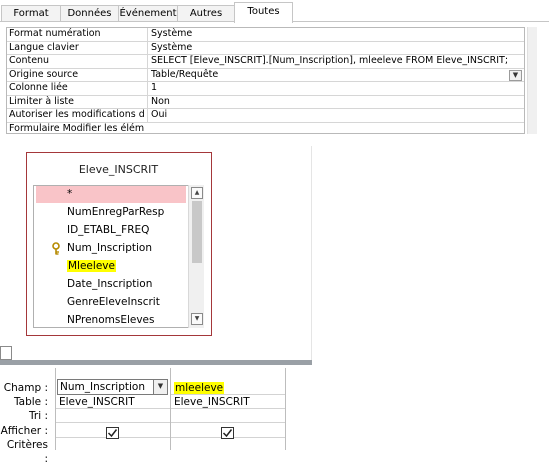  What do you see at coordinates (24, 431) in the screenshot?
I see `row-label-afficher: Afficher :` at bounding box center [24, 431].